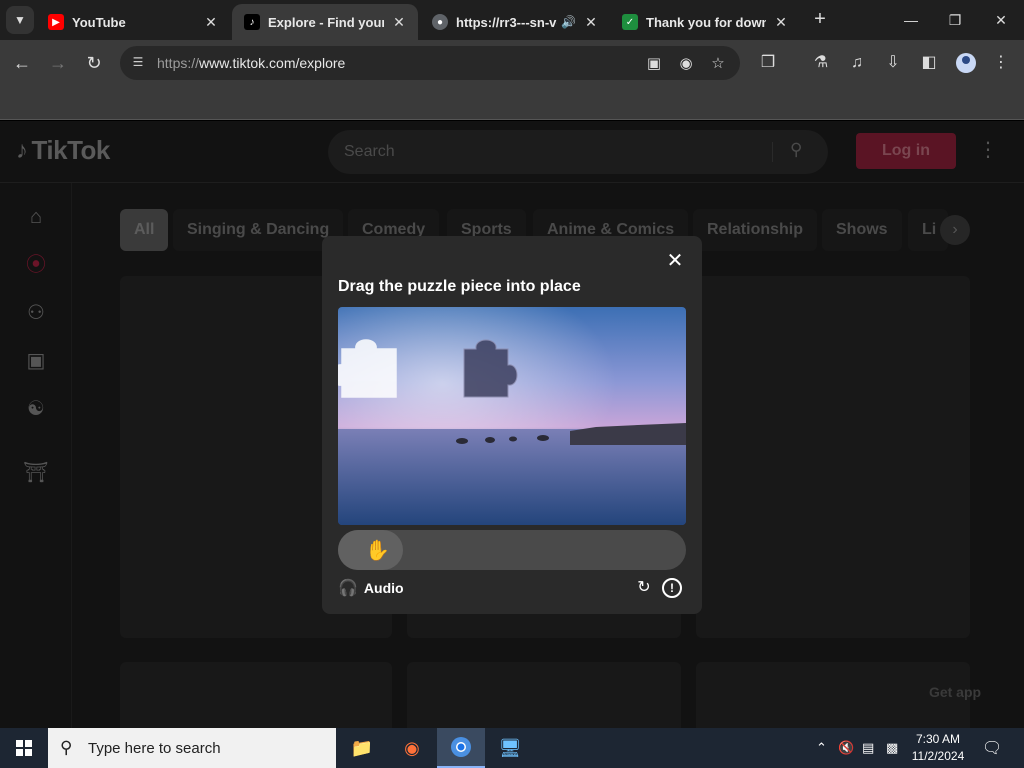 The height and width of the screenshot is (768, 1024). I want to click on tab-title: Thank you for downlo, so click(706, 22).